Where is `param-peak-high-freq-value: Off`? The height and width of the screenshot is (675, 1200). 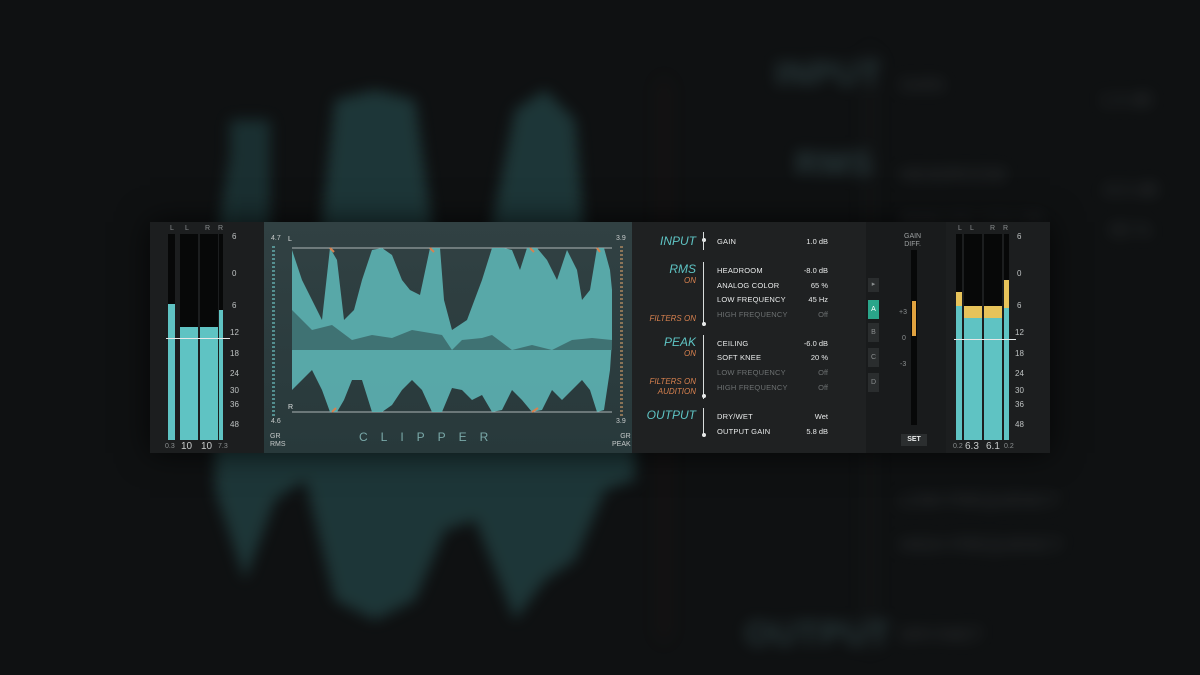 param-peak-high-freq-value: Off is located at coordinates (803, 387).